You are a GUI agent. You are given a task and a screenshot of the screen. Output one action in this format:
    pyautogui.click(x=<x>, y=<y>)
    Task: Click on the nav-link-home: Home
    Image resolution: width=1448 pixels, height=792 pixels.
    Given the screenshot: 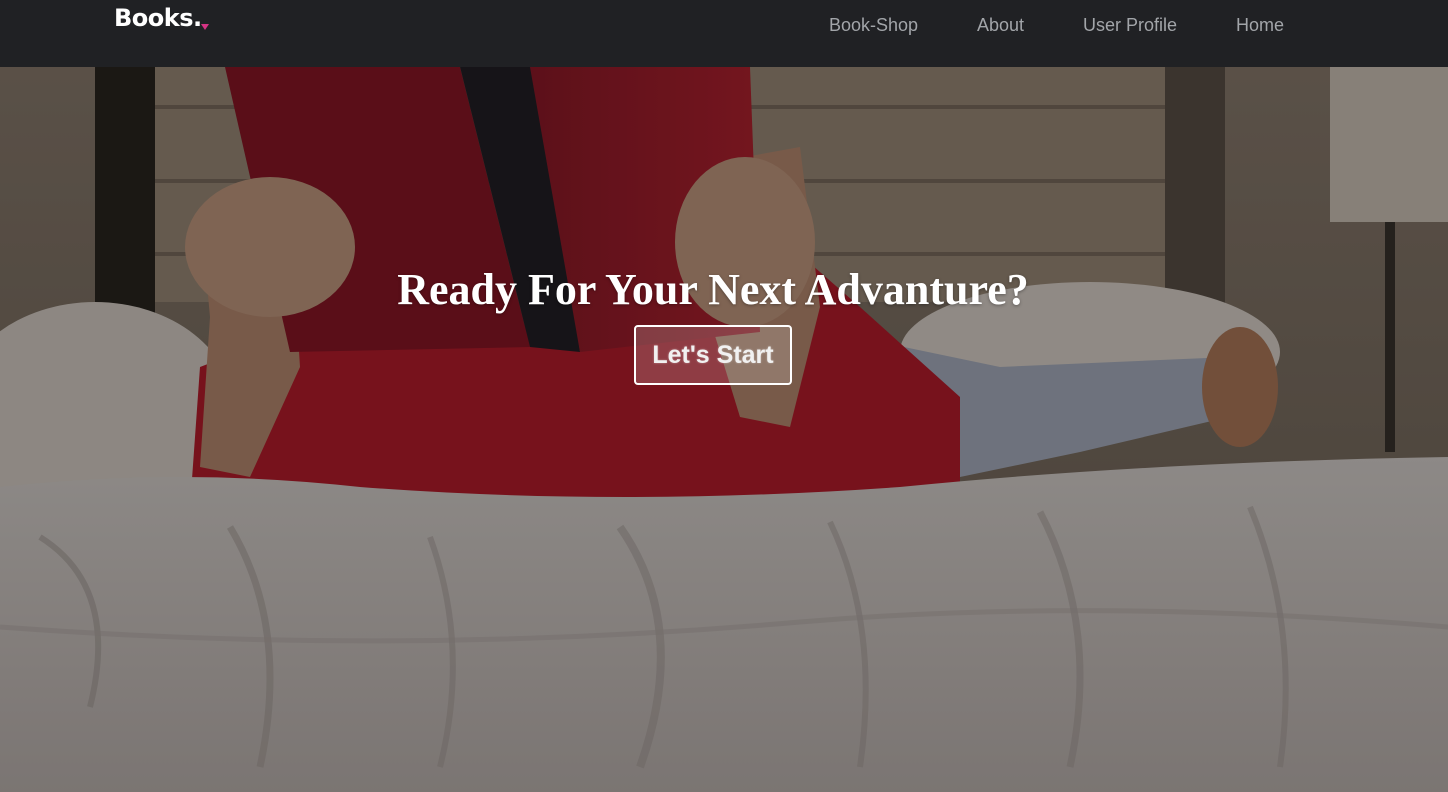 What is the action you would take?
    pyautogui.click(x=1260, y=25)
    